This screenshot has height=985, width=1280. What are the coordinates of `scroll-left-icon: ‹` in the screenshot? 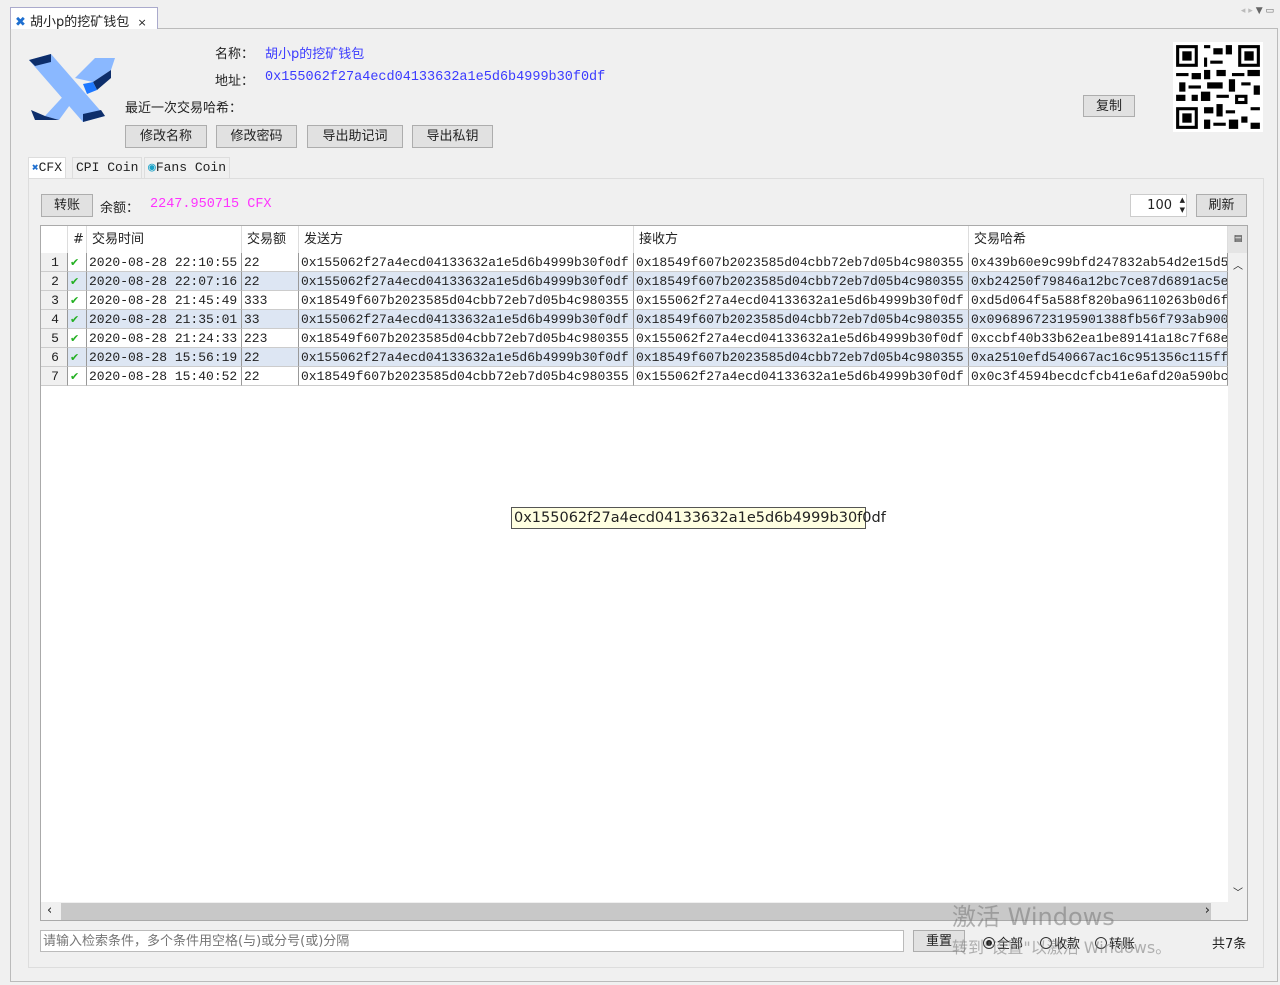 It's located at (49, 910).